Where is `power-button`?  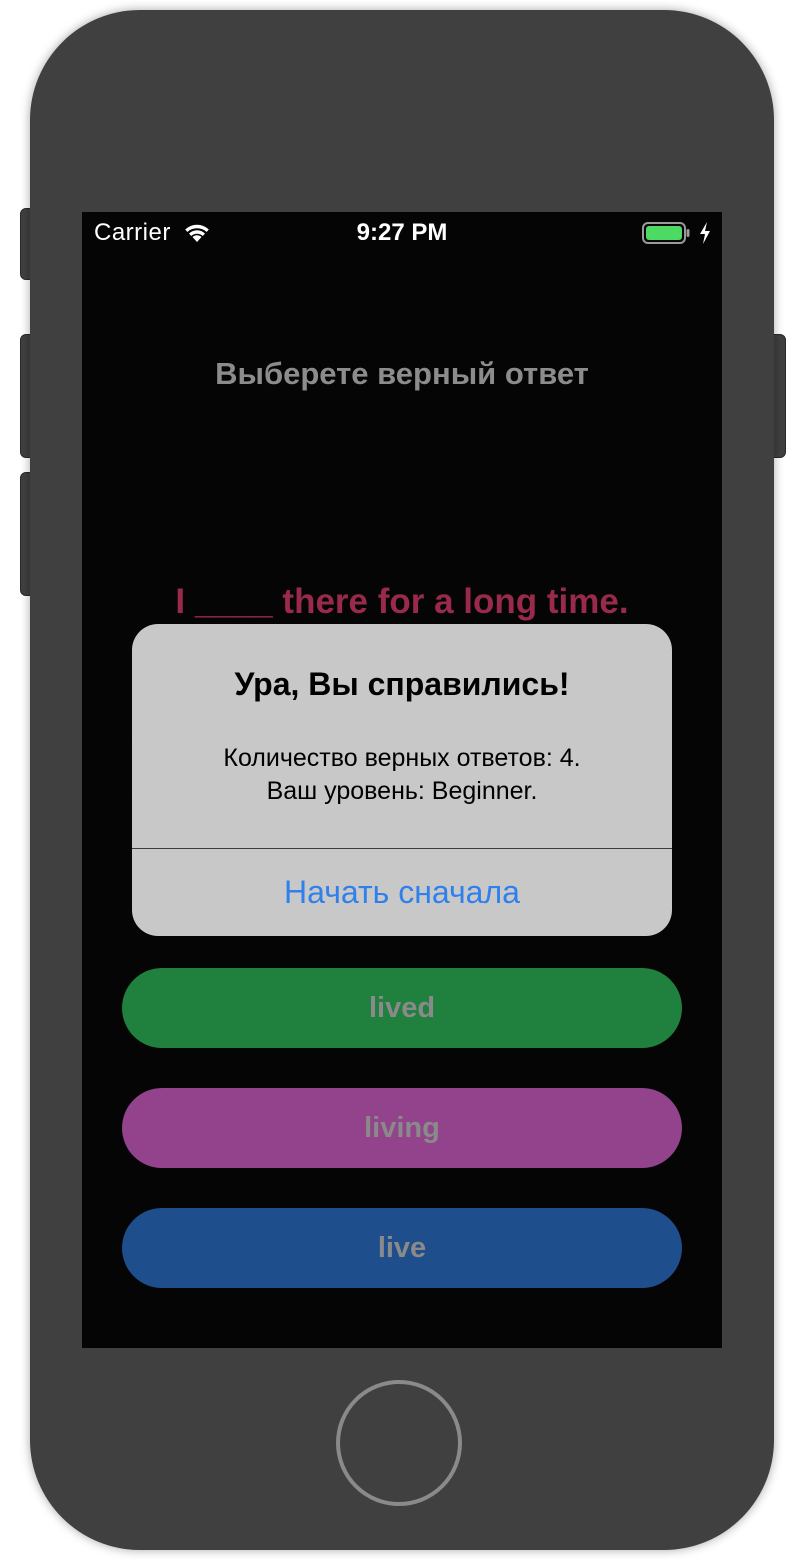 power-button is located at coordinates (779, 396).